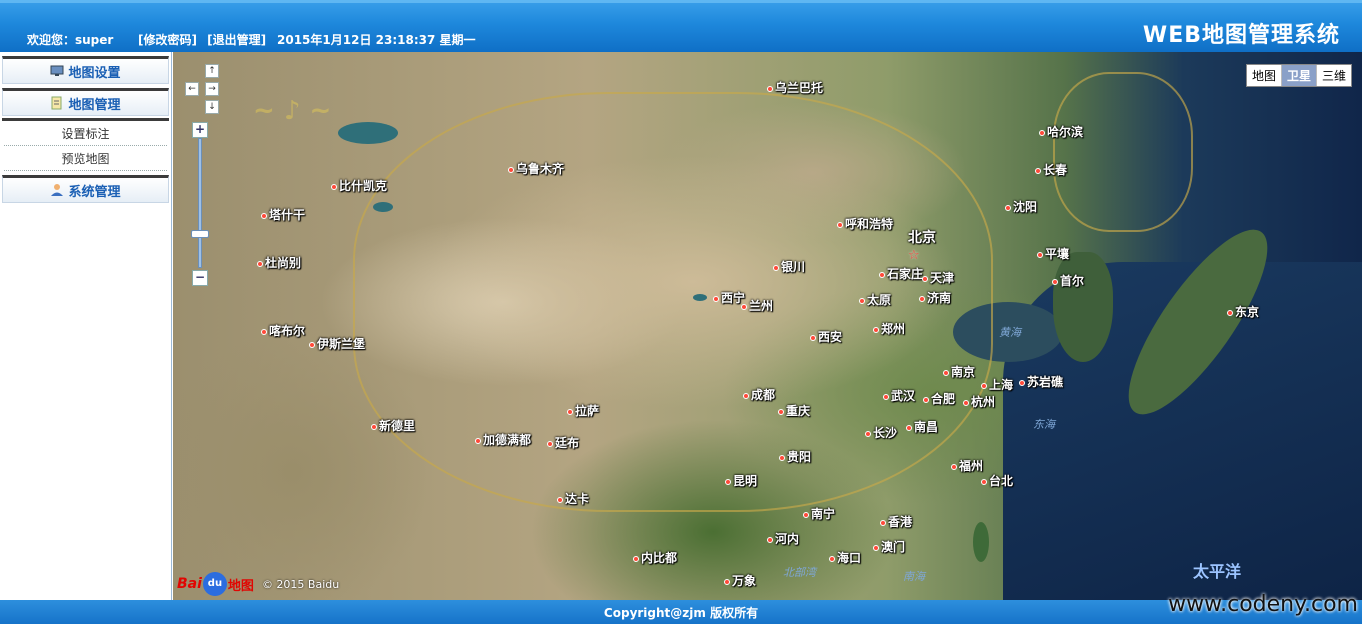  What do you see at coordinates (283, 214) in the screenshot?
I see `city-label: 塔什干` at bounding box center [283, 214].